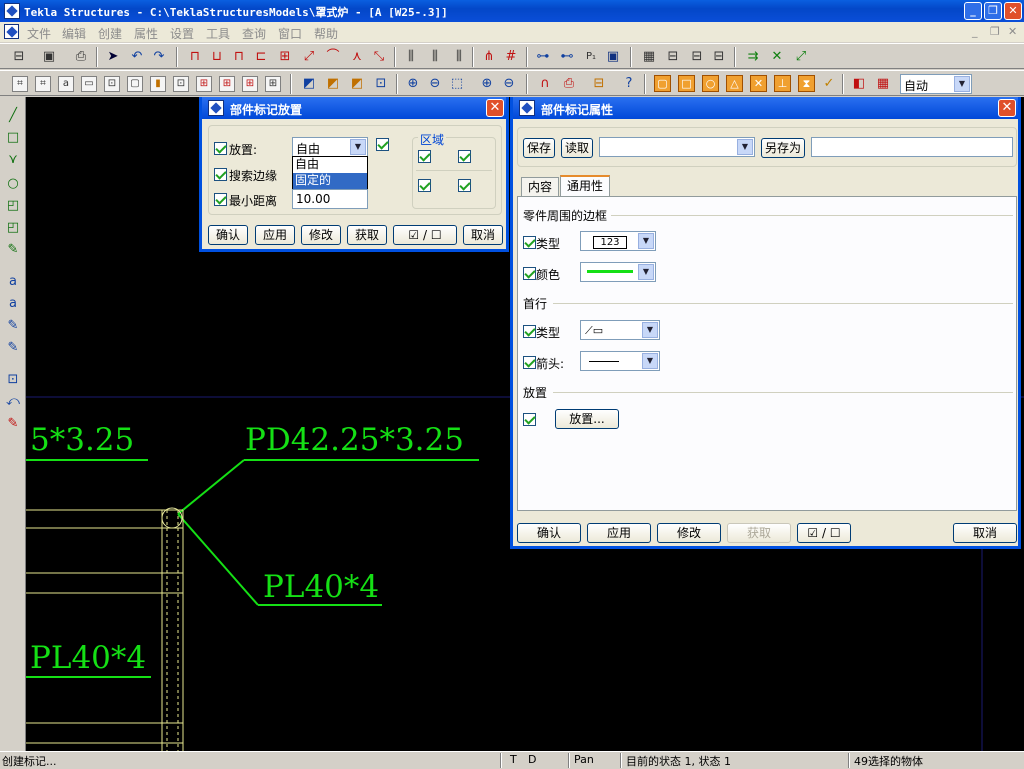  I want to click on add-text-icon: a, so click(13, 282).